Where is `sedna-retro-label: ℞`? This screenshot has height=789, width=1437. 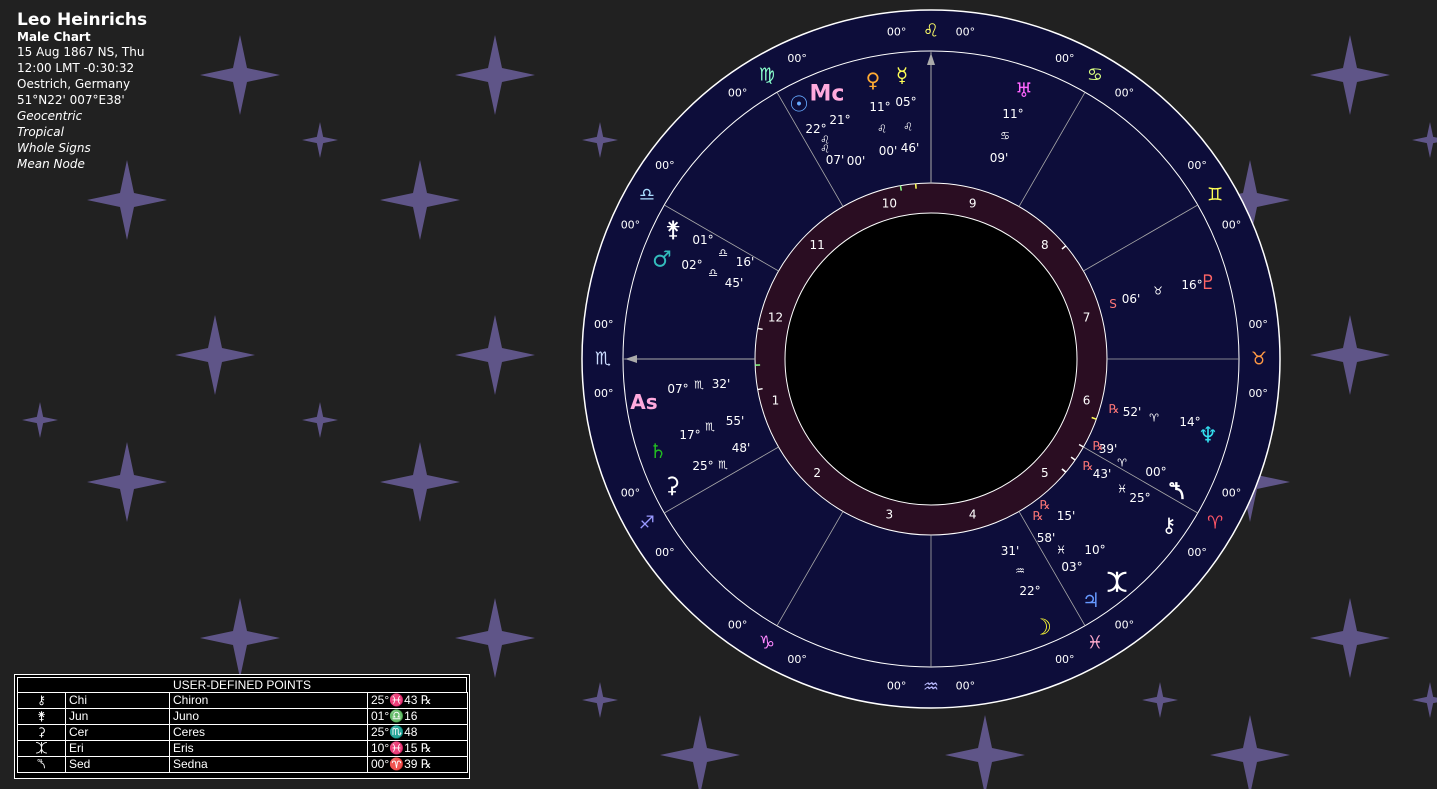
sedna-retro-label: ℞ is located at coordinates (1098, 446).